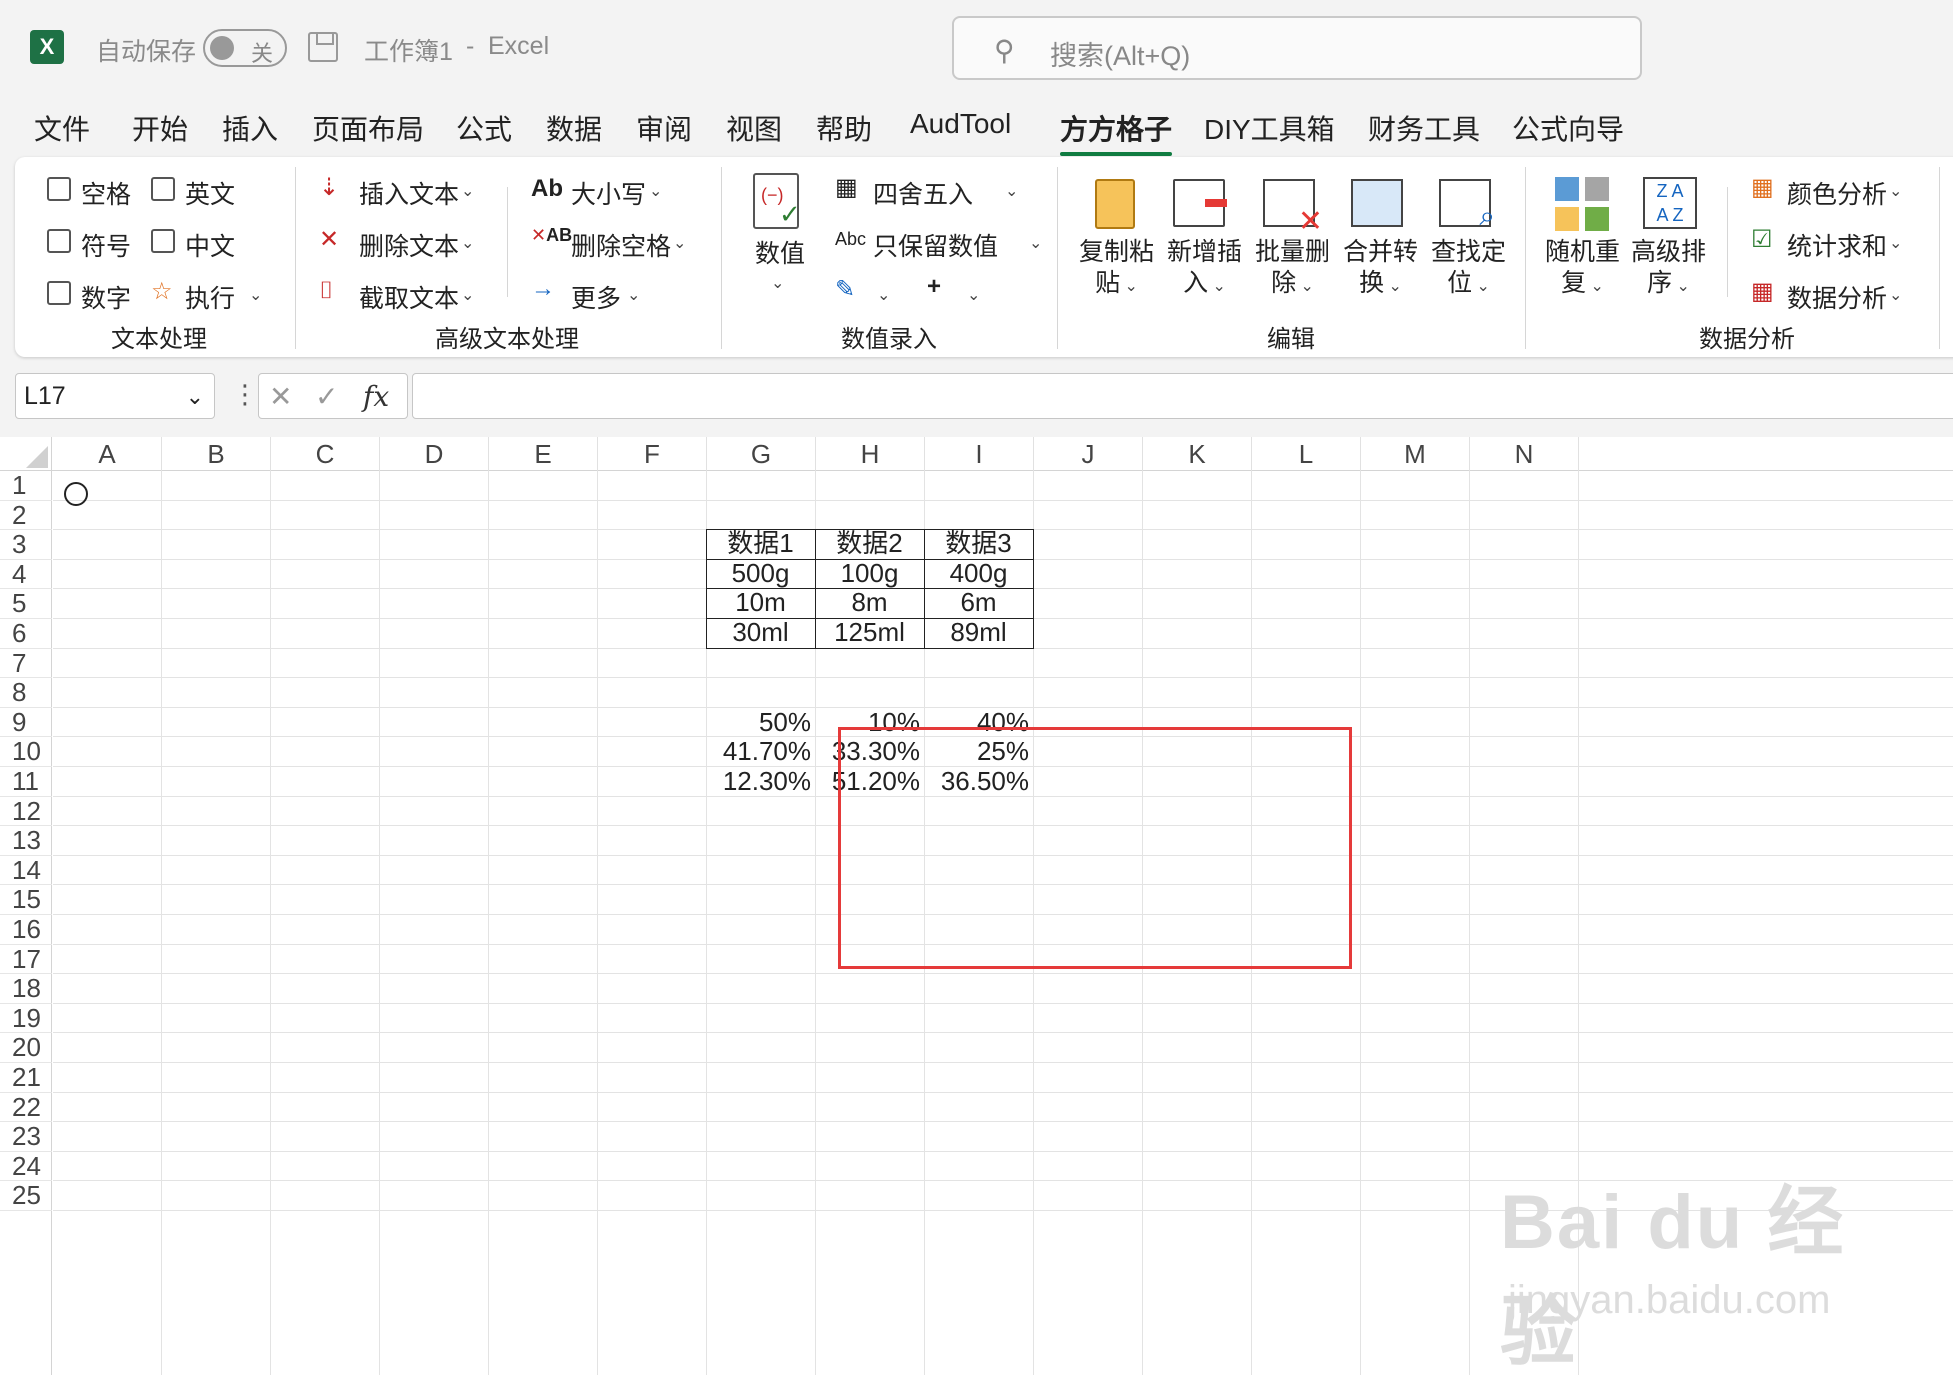 The height and width of the screenshot is (1375, 1953). I want to click on row-header: 21, so click(26, 1077).